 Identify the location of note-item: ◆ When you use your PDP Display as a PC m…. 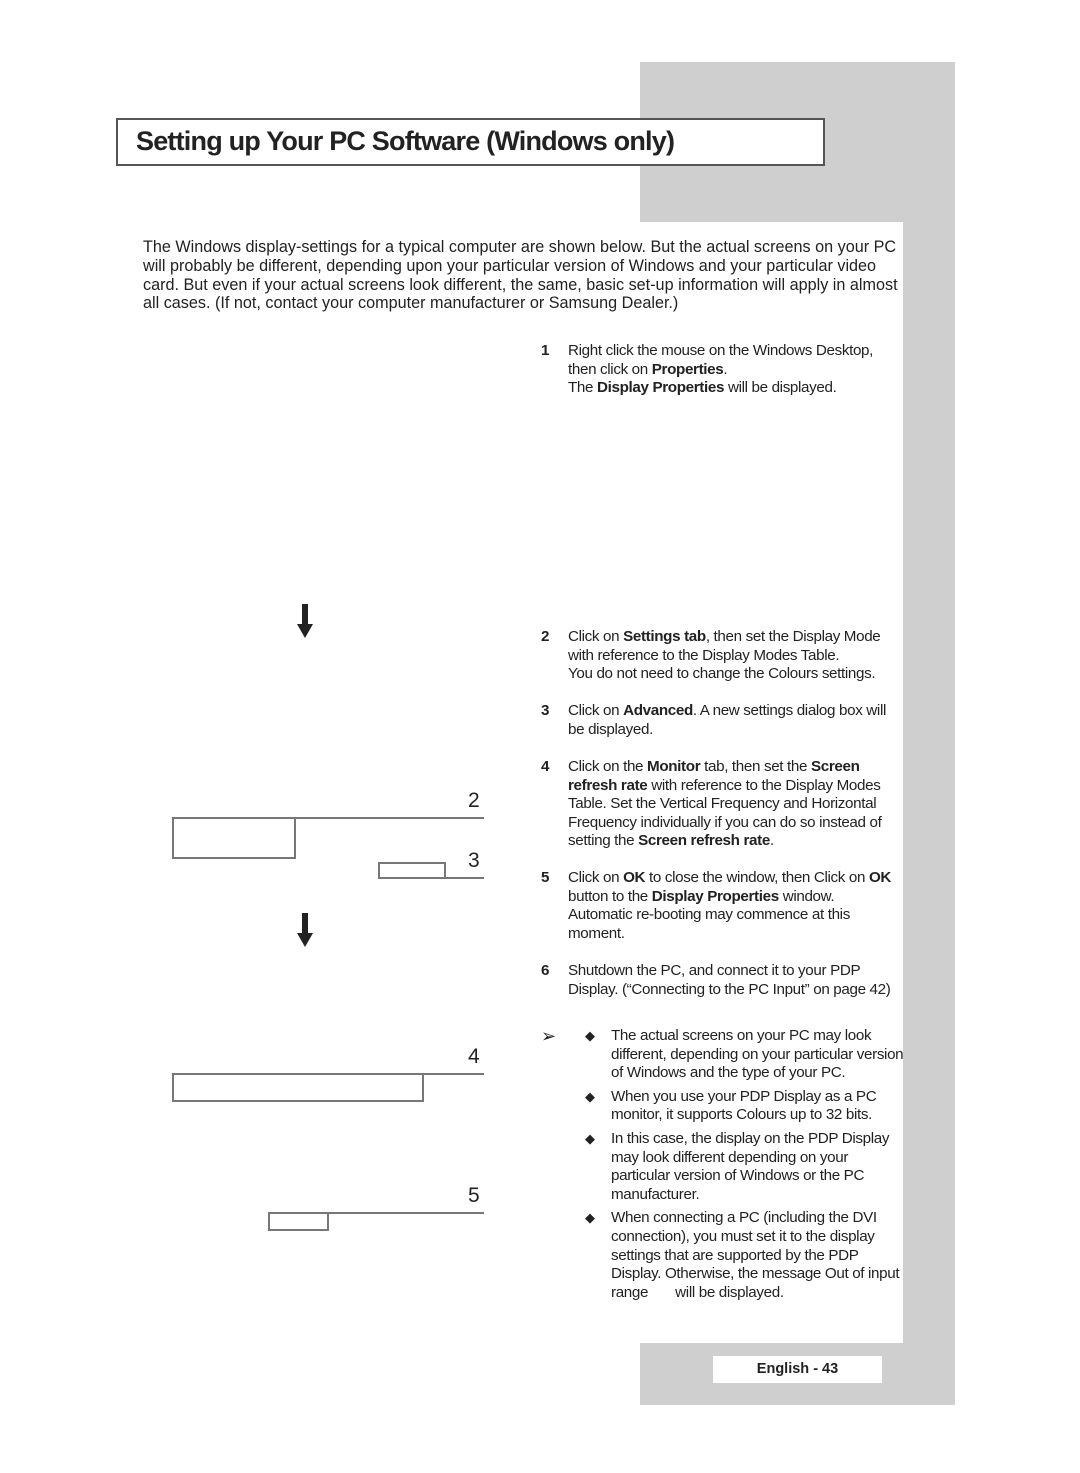
(745, 1106).